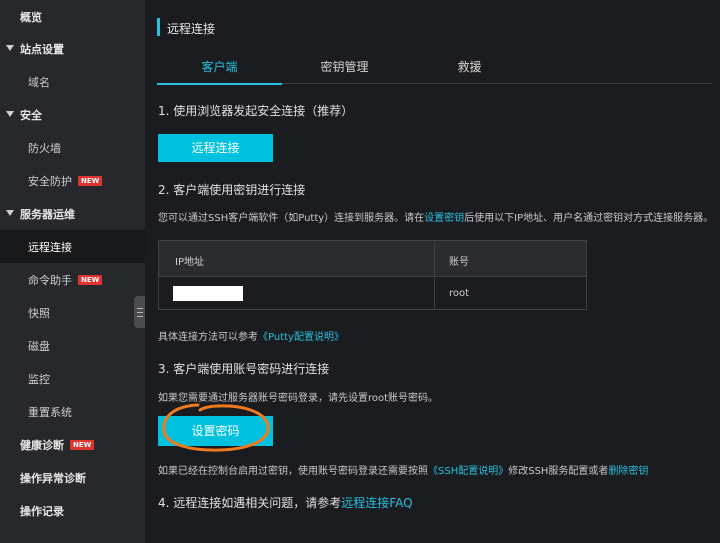 The height and width of the screenshot is (543, 720). Describe the element at coordinates (72, 345) in the screenshot. I see `sidebar-item-disk: 磁盘` at that location.